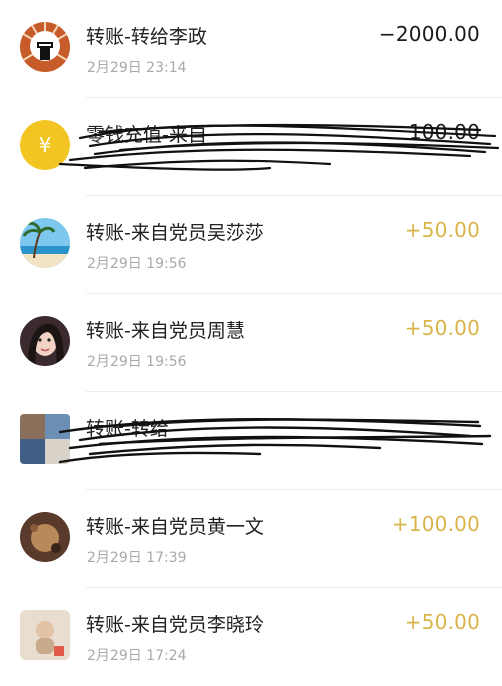 The height and width of the screenshot is (686, 502). I want to click on transaction-title: 转账-转给, so click(127, 429).